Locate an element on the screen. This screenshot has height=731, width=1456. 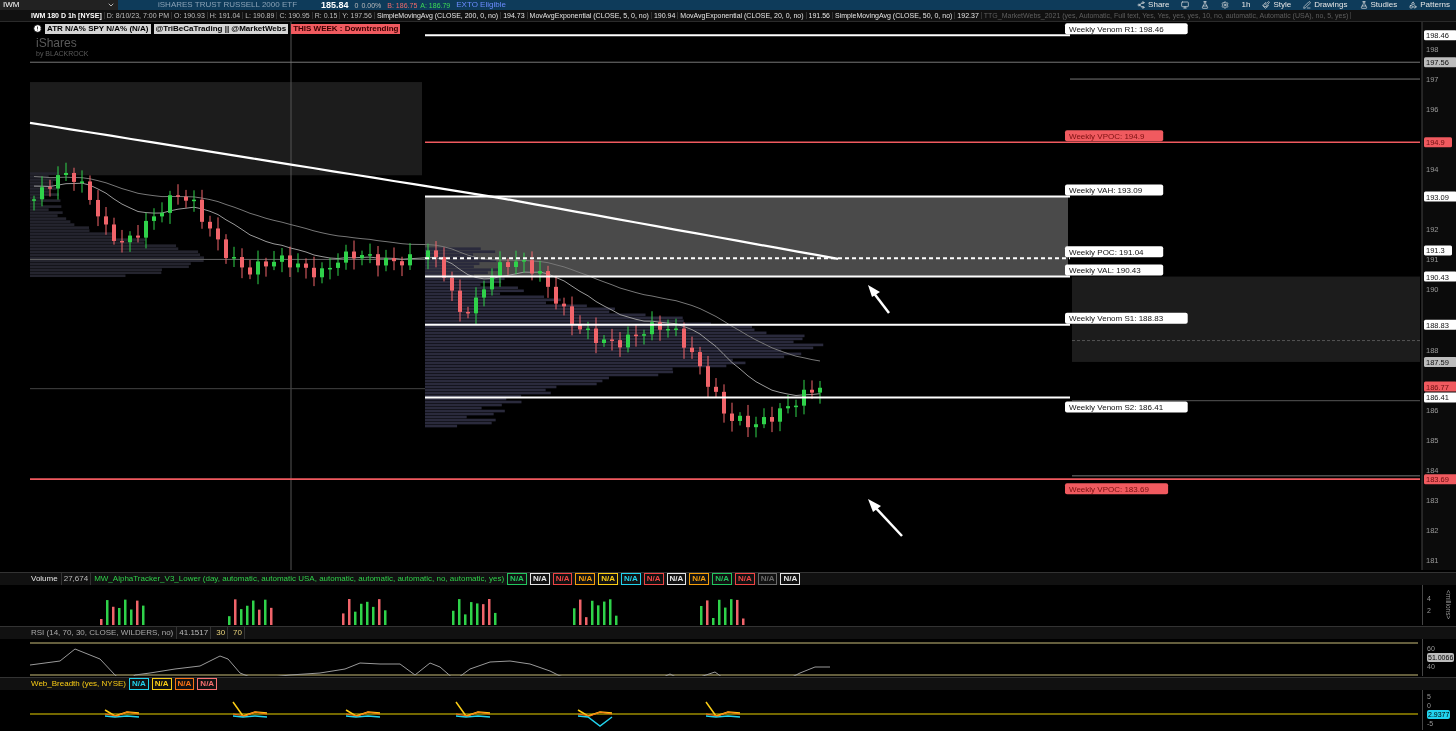
rsi-value: 41.1517 is located at coordinates (194, 633).